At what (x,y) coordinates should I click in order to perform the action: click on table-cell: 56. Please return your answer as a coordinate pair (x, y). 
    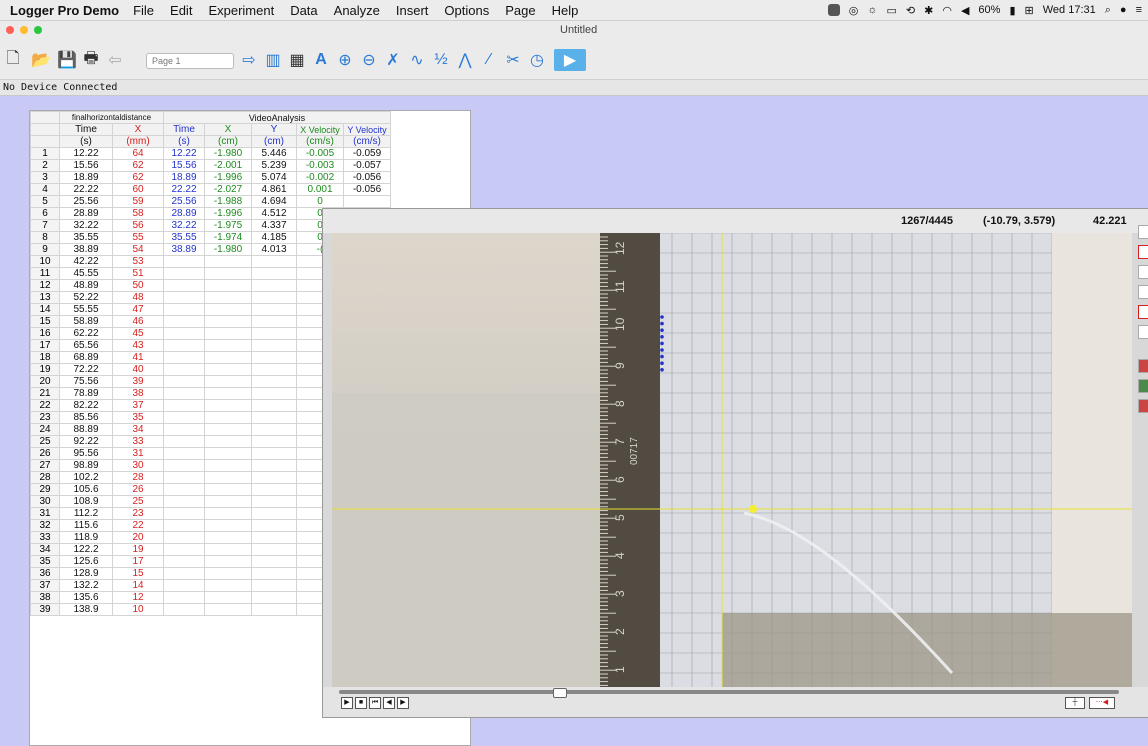
    Looking at the image, I should click on (138, 225).